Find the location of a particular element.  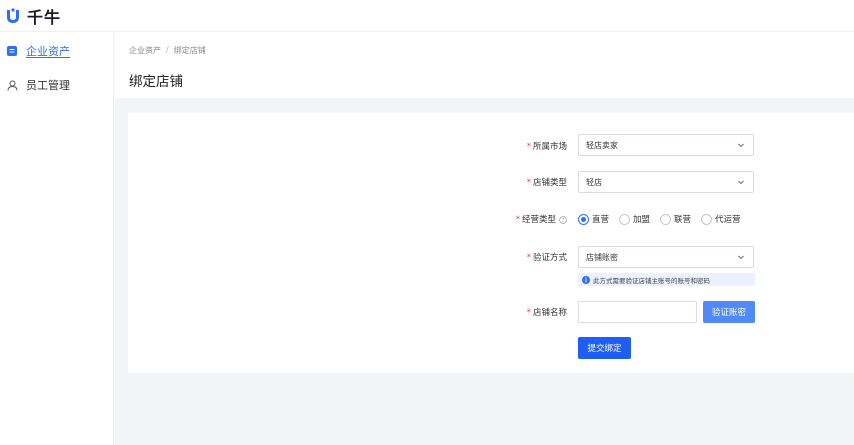

verify-notice: 此方式需要验证店铺主账号的账号和密码 is located at coordinates (666, 279).